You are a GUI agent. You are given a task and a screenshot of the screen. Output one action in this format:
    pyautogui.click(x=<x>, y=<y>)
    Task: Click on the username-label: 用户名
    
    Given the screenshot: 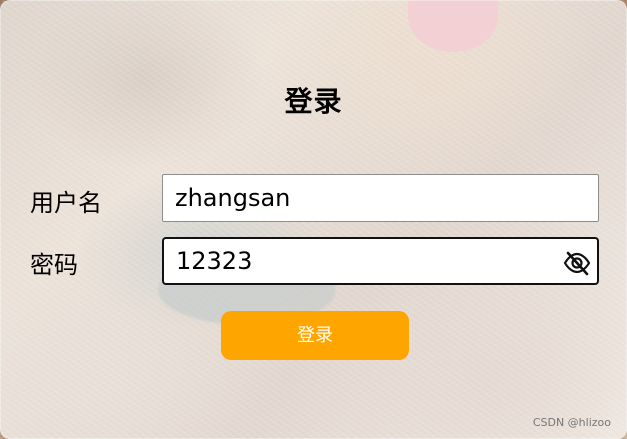 What is the action you would take?
    pyautogui.click(x=66, y=203)
    